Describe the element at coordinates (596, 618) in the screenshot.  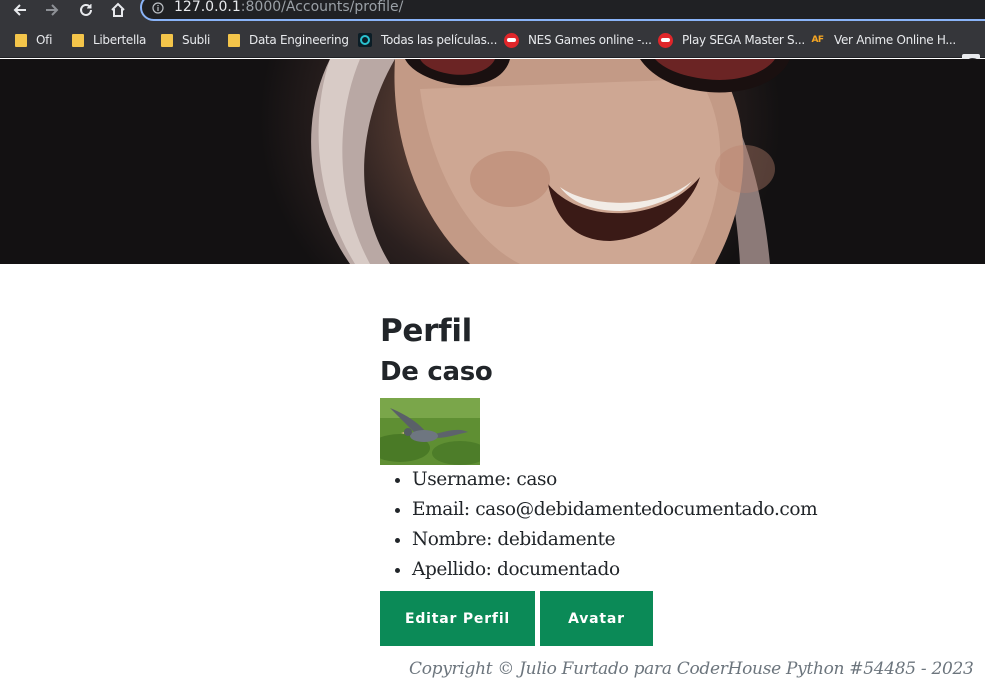
I see `avatar-button: Avatar` at that location.